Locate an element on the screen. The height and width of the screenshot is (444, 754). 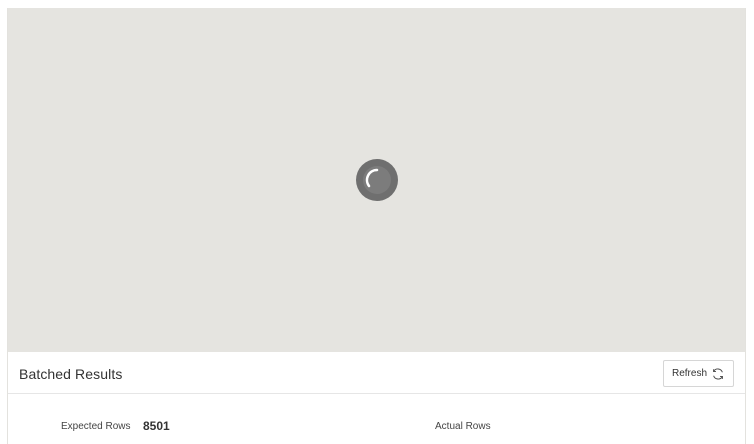
stats-row: Expected Rows 8501 Actual Rows is located at coordinates (376, 419).